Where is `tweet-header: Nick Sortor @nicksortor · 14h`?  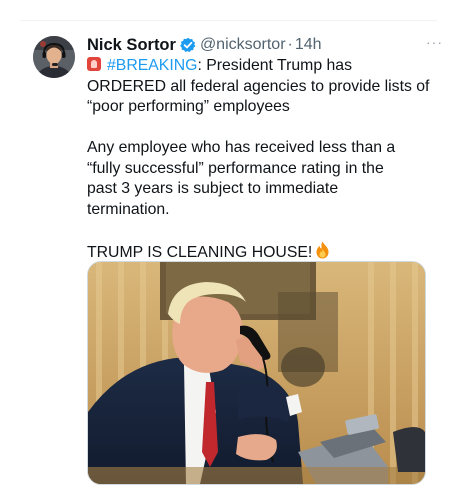 tweet-header: Nick Sortor @nicksortor · 14h is located at coordinates (262, 45).